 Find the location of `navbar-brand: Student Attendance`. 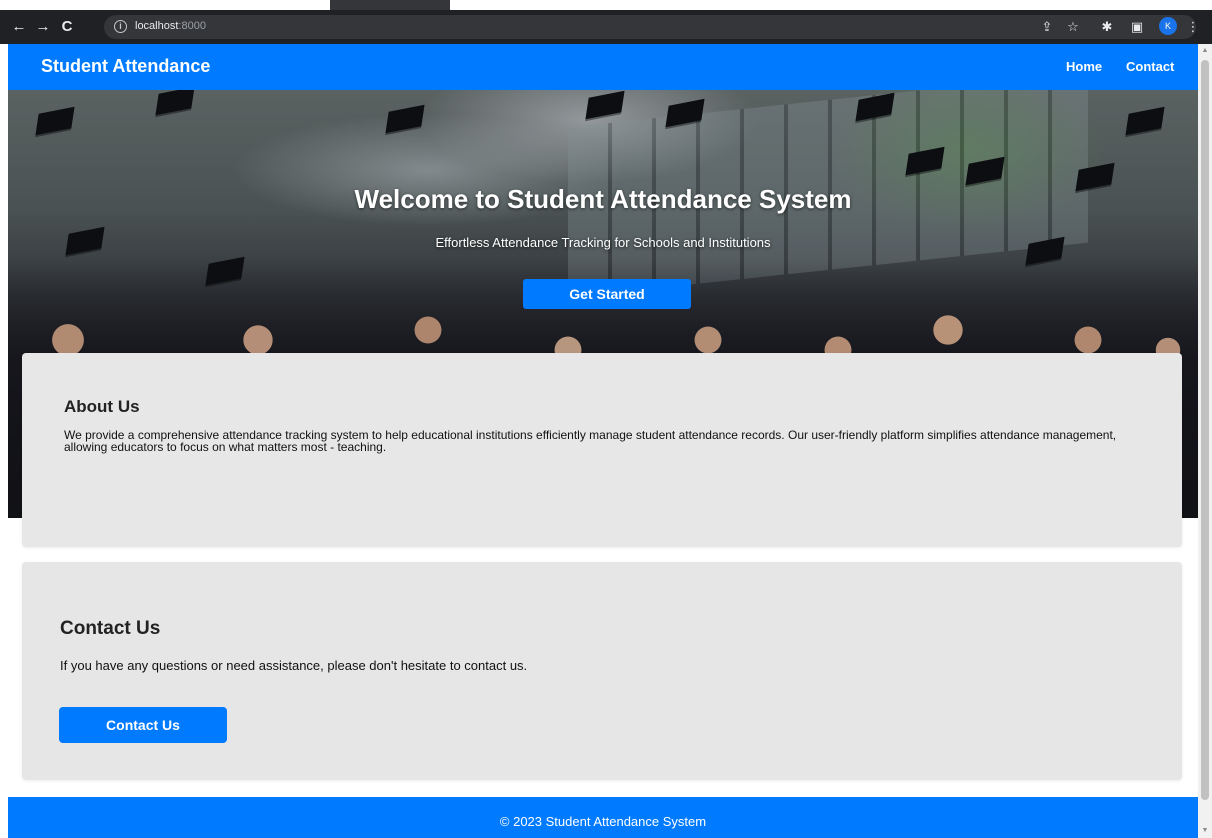

navbar-brand: Student Attendance is located at coordinates (125, 66).